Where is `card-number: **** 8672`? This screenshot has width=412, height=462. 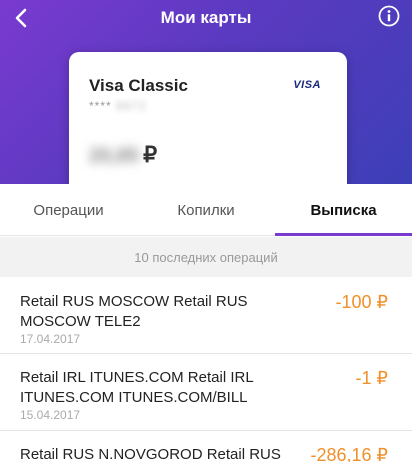
card-number: **** 8672 is located at coordinates (118, 106).